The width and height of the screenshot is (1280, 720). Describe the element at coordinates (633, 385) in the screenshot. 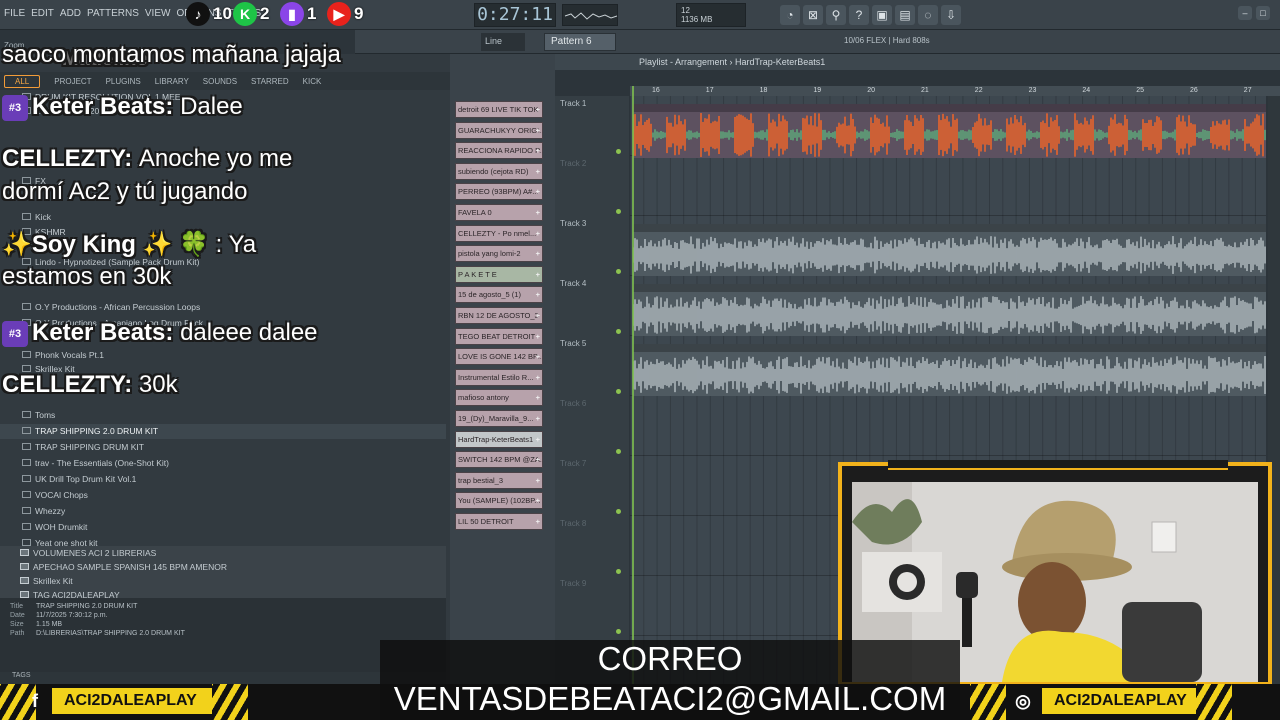

I see `playhead` at that location.